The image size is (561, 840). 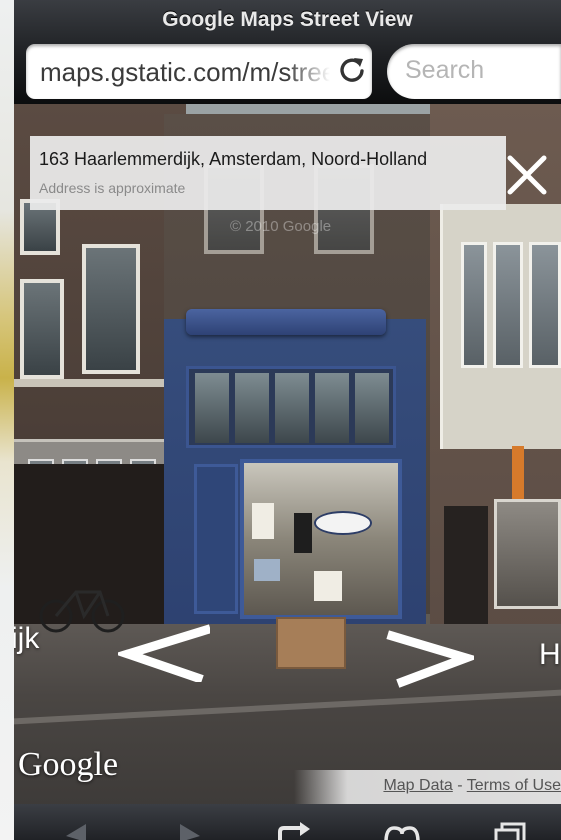 I want to click on bicycle, so click(x=82, y=611).